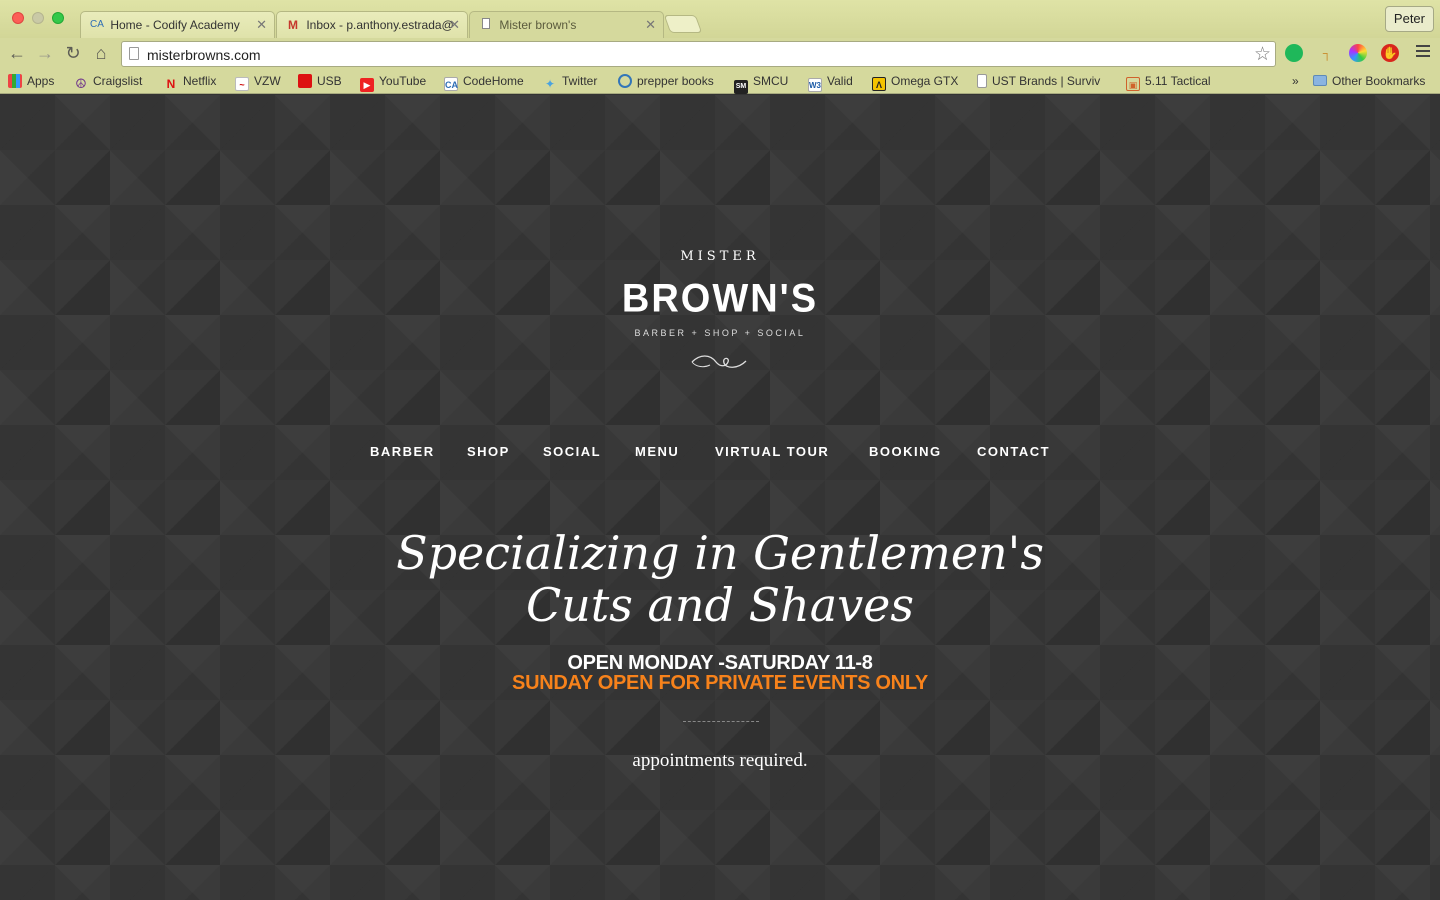  What do you see at coordinates (18, 18) in the screenshot?
I see `close-window-button` at bounding box center [18, 18].